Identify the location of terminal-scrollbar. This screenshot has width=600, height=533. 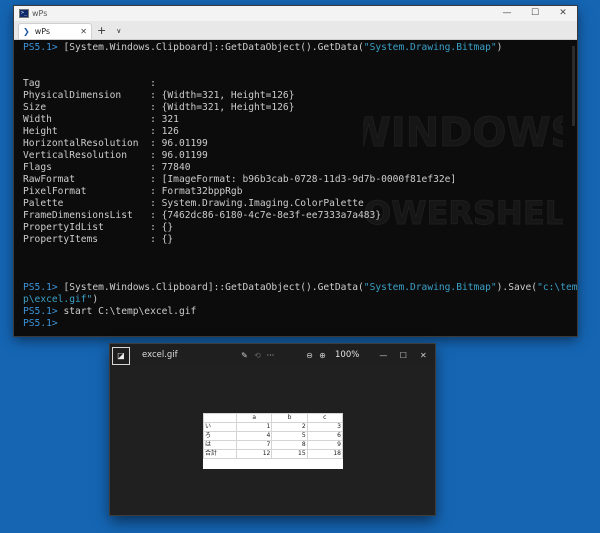
(573, 86).